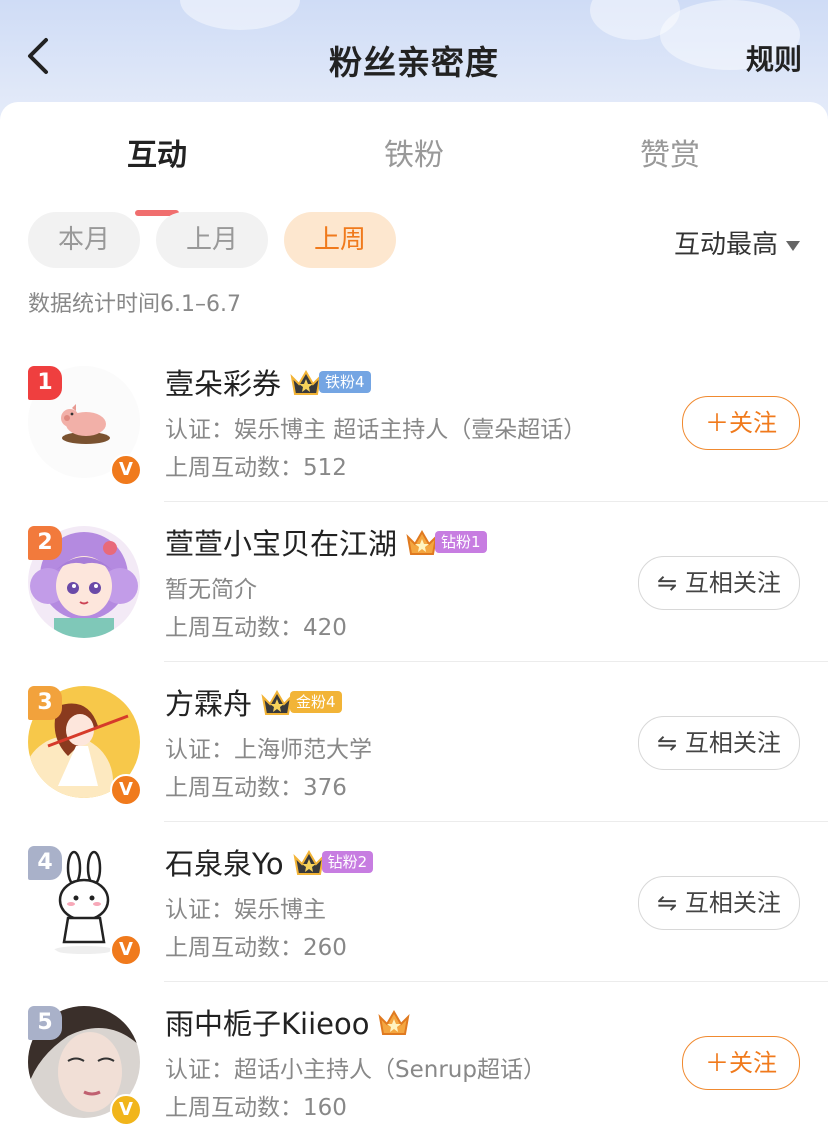 Image resolution: width=828 pixels, height=1147 pixels. Describe the element at coordinates (414, 62) in the screenshot. I see `page-title: 粉丝亲密度` at that location.